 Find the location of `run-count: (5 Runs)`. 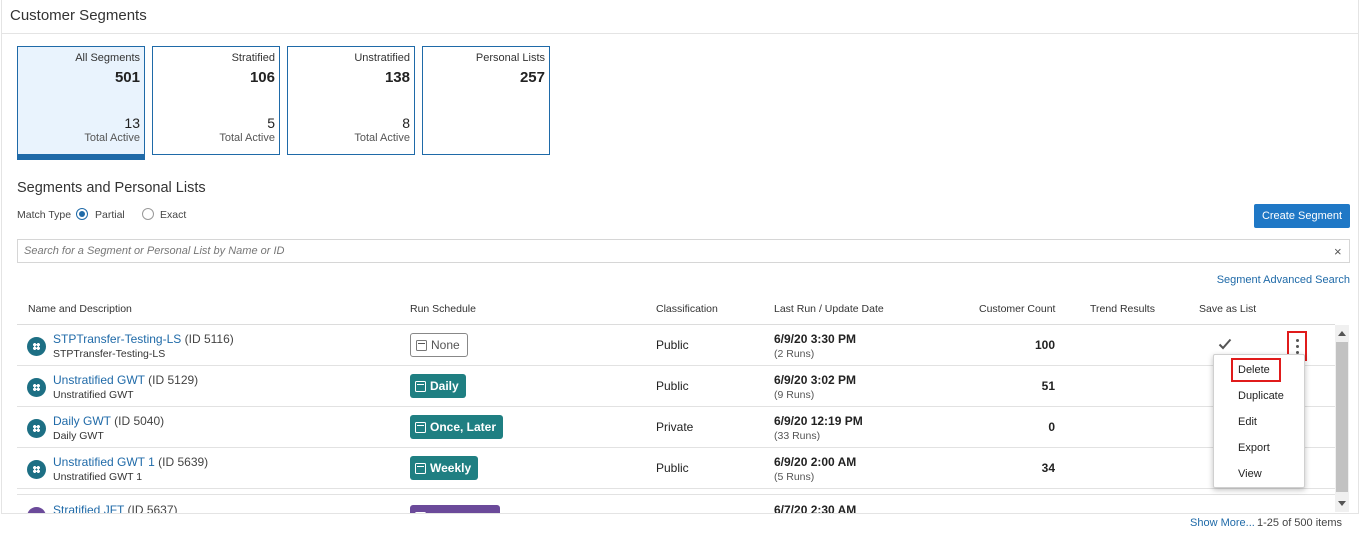

run-count: (5 Runs) is located at coordinates (794, 477).